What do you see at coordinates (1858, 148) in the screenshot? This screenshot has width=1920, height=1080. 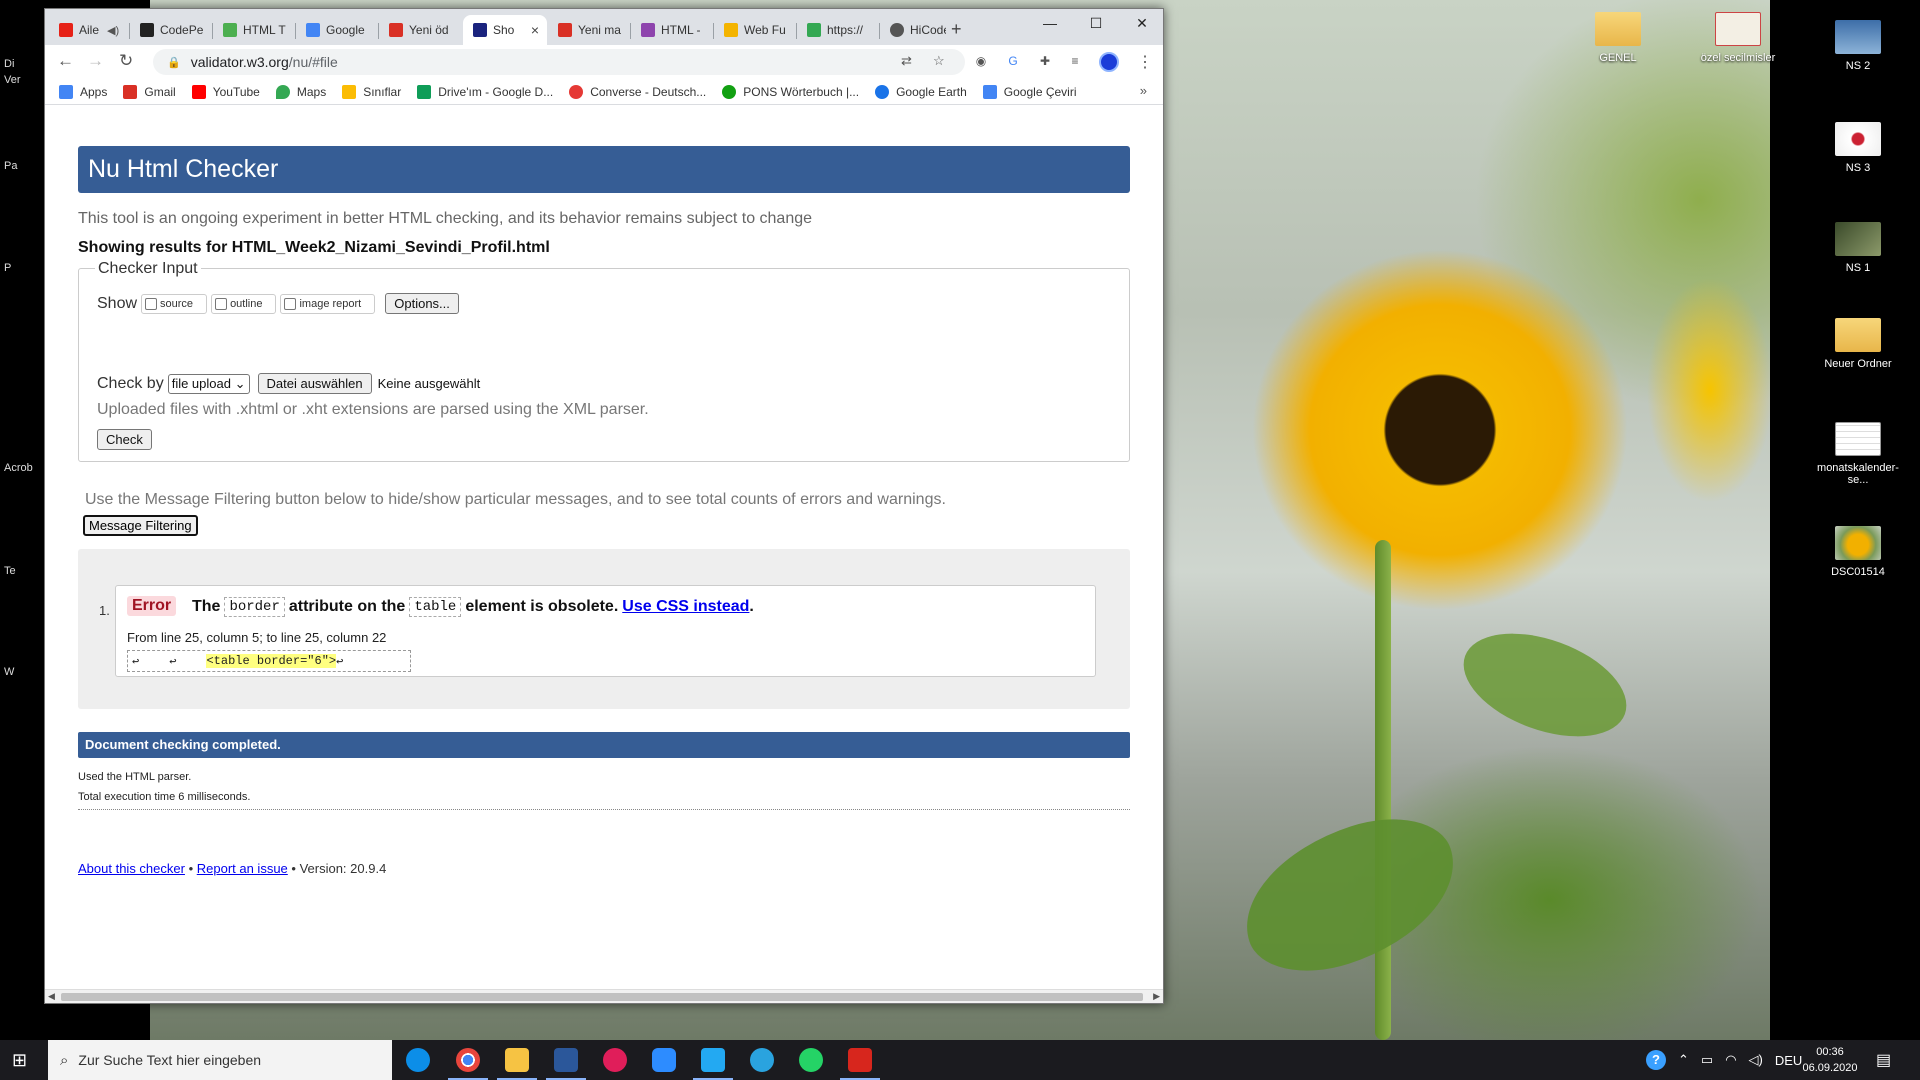 I see `desktop-icon-ns3: NS 3` at bounding box center [1858, 148].